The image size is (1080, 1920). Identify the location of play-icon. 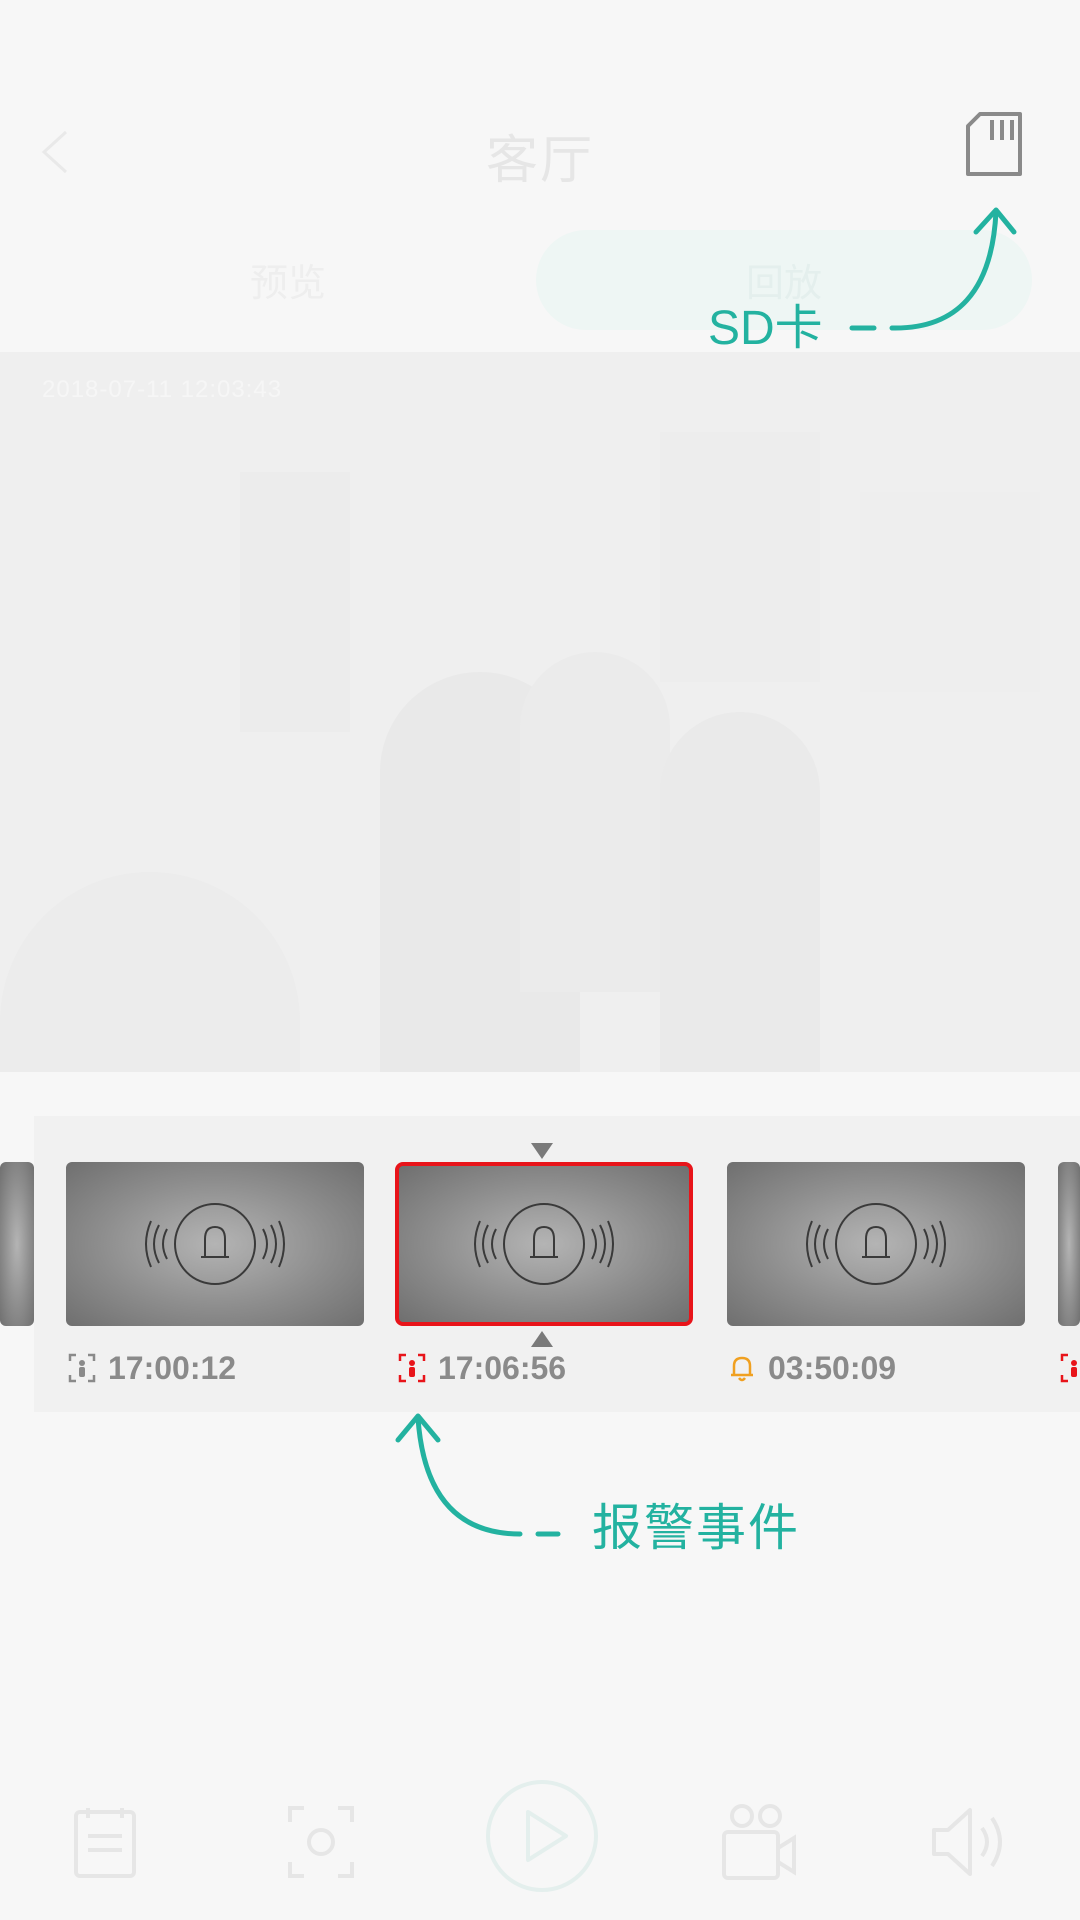
(542, 1836).